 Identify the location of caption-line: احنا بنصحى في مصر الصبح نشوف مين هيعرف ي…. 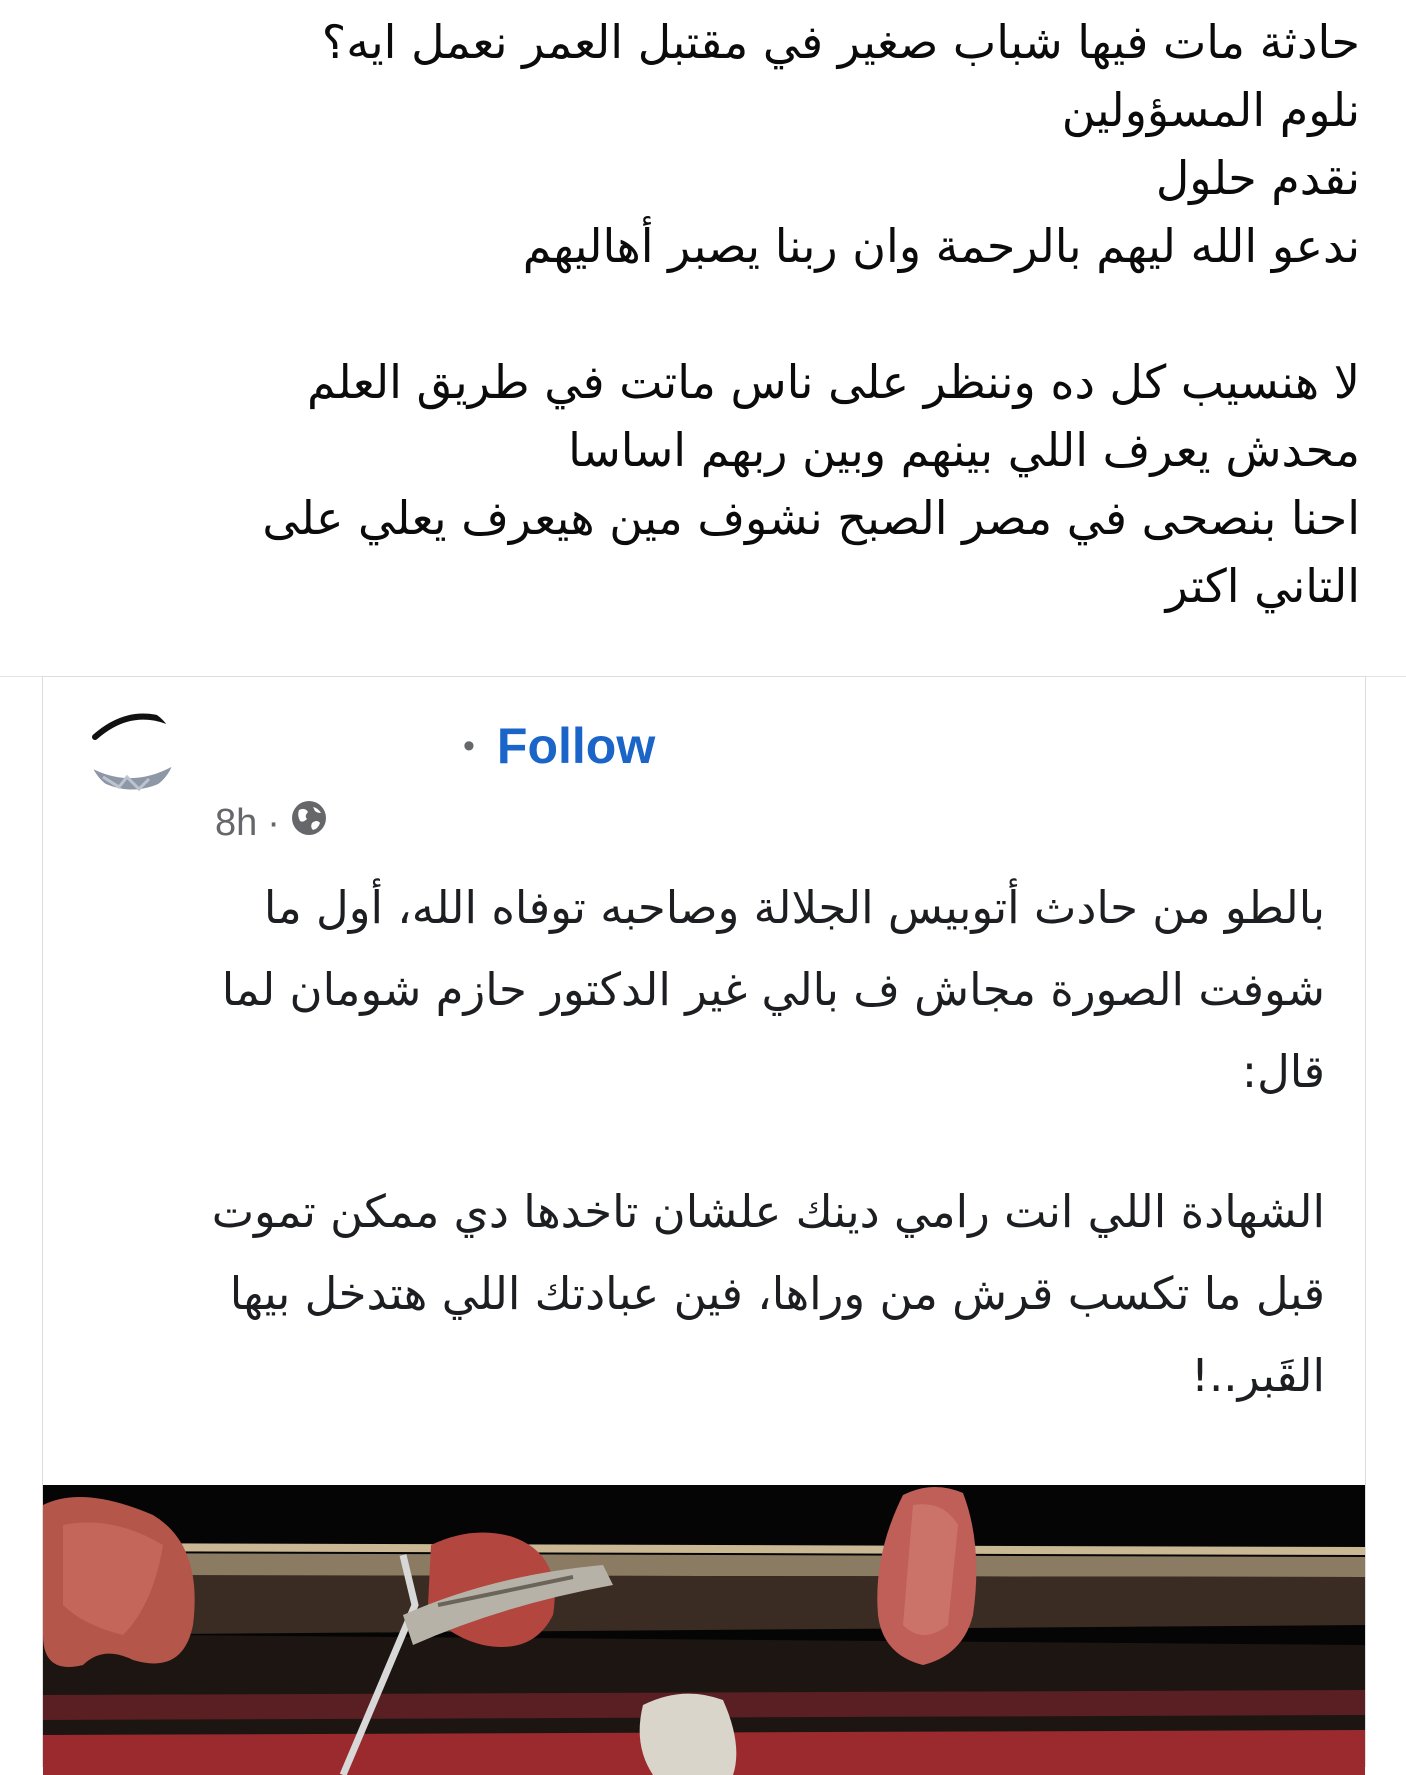
(811, 518).